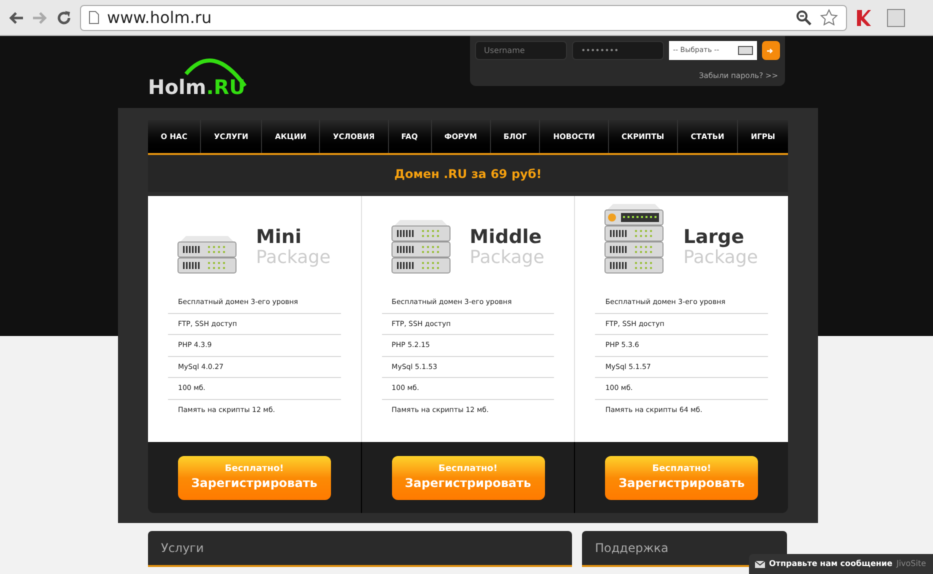  What do you see at coordinates (279, 237) in the screenshot?
I see `plan-name: Mini` at bounding box center [279, 237].